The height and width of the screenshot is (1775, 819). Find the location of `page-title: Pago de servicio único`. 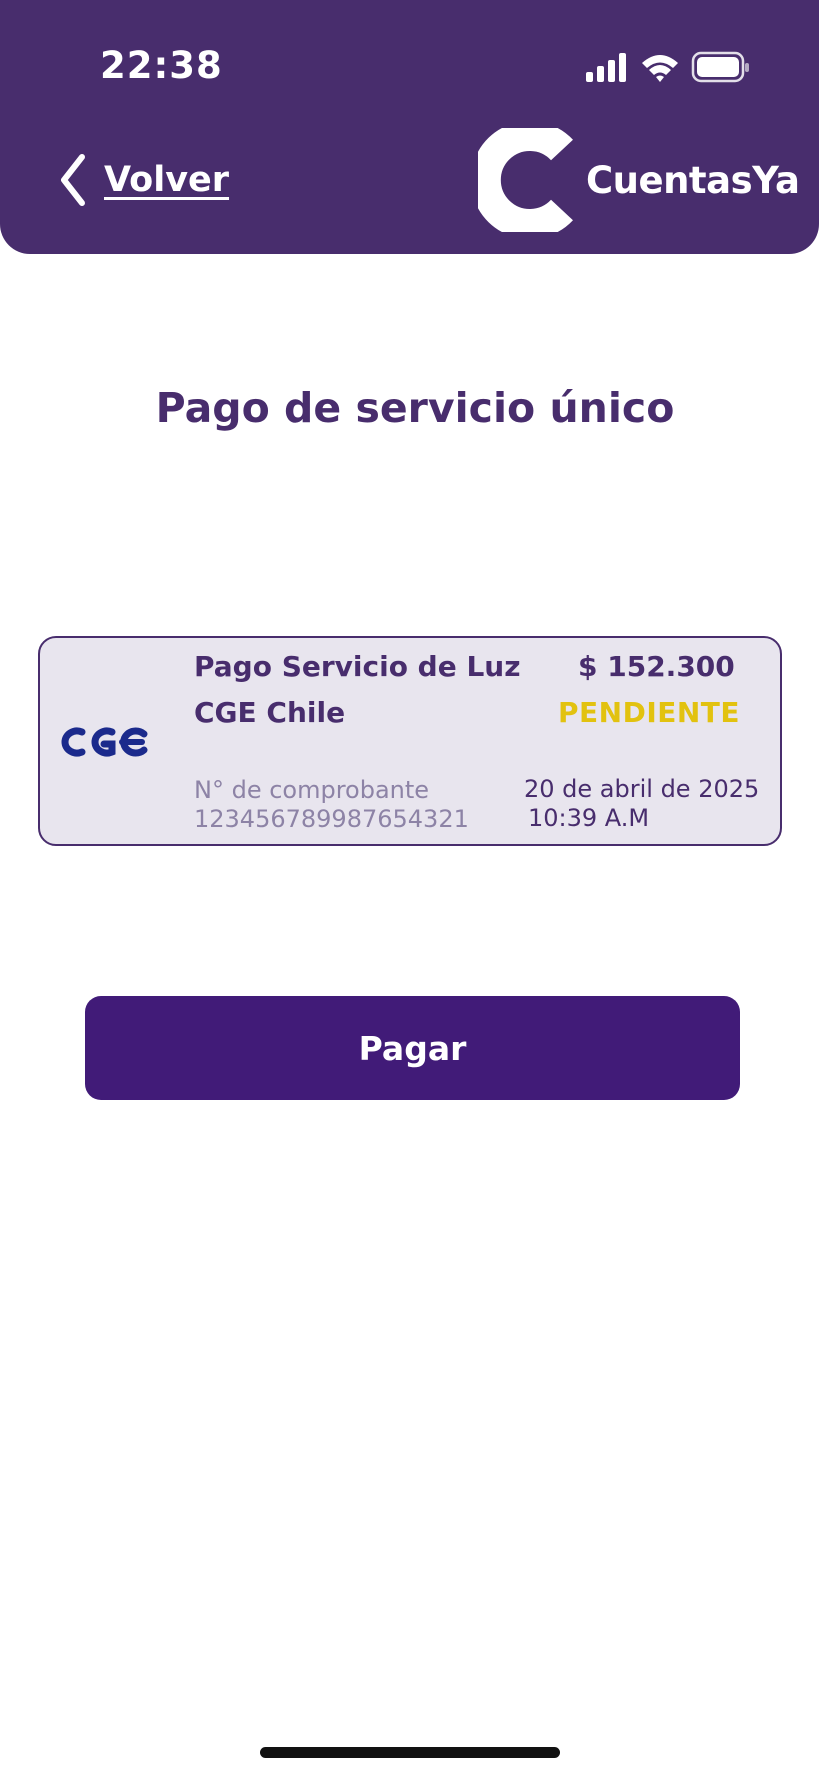

page-title: Pago de servicio único is located at coordinates (415, 408).